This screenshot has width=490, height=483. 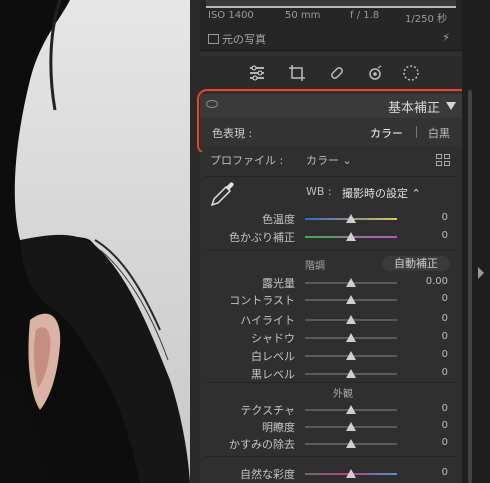 I want to click on vibrance-slider, so click(x=351, y=473).